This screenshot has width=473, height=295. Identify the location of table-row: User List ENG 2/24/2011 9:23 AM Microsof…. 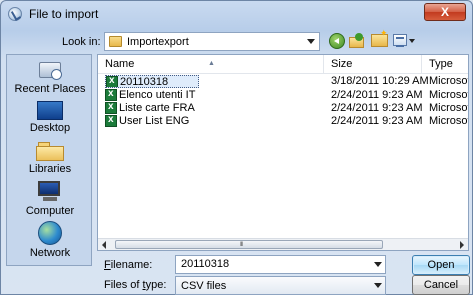
(283, 121).